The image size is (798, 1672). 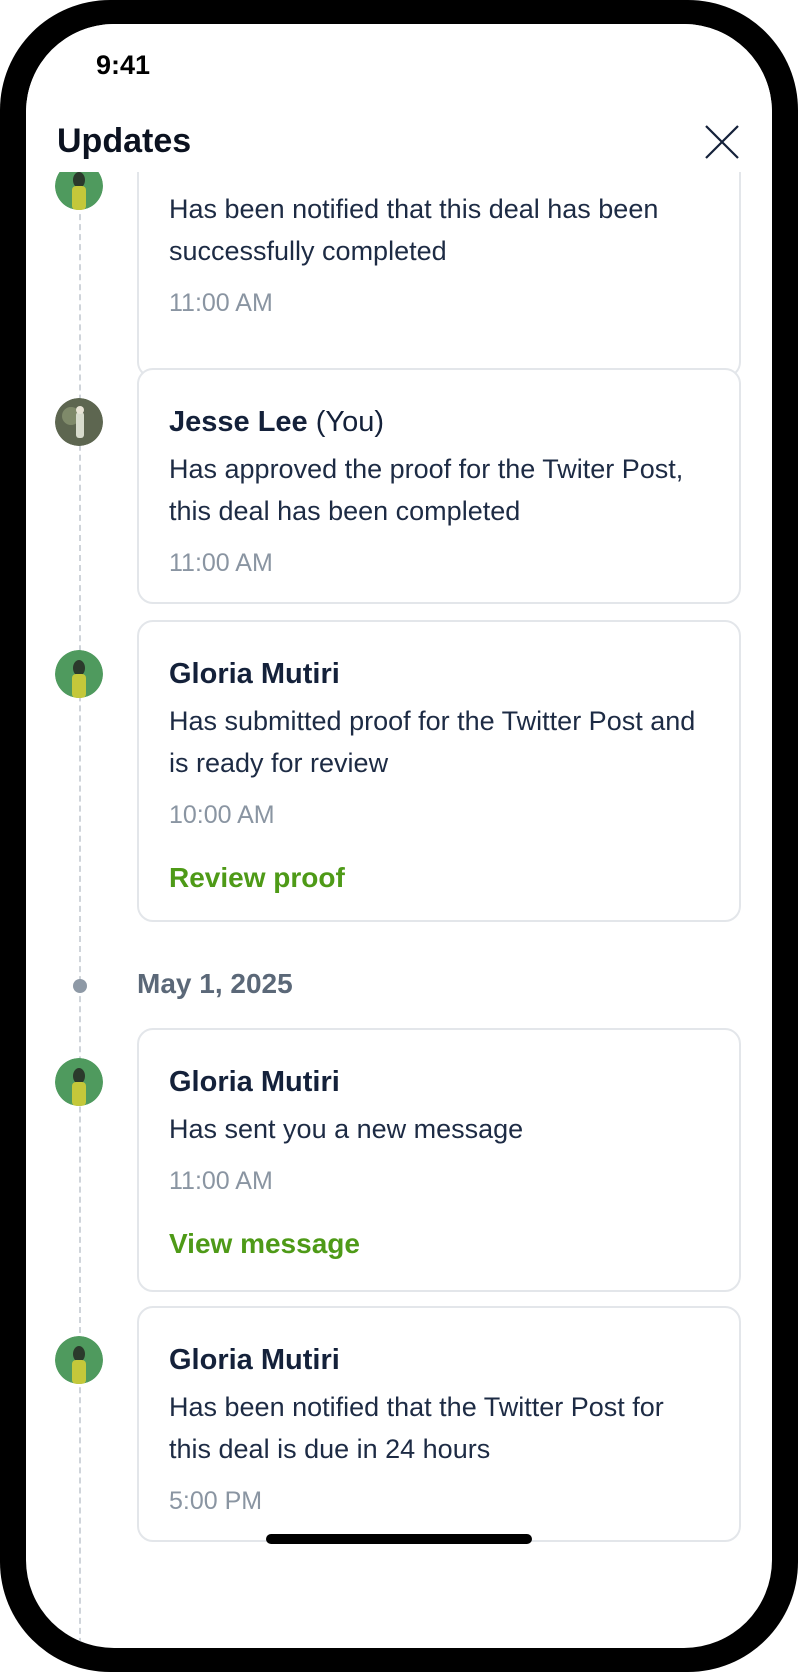 What do you see at coordinates (696, 69) in the screenshot?
I see `battery-icon` at bounding box center [696, 69].